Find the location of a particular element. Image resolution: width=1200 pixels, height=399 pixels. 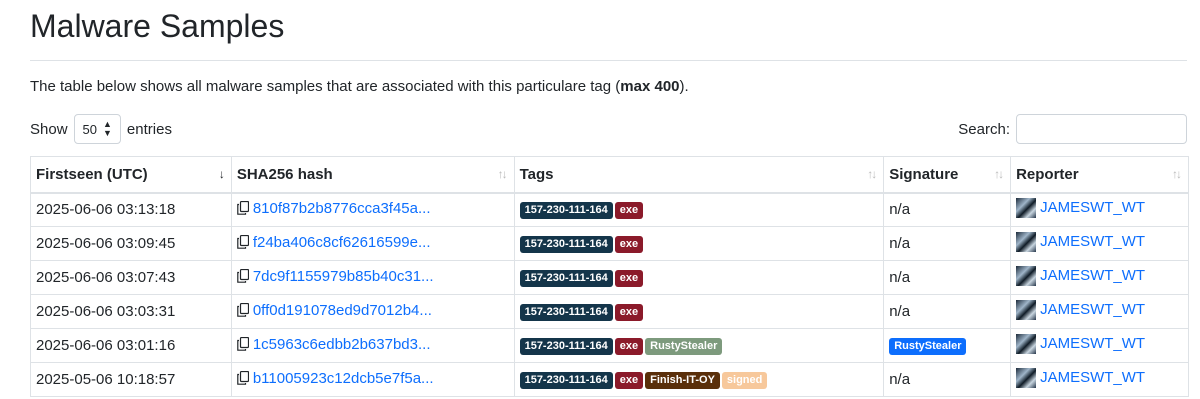

header-tags: Tags ↑↓ is located at coordinates (699, 175).